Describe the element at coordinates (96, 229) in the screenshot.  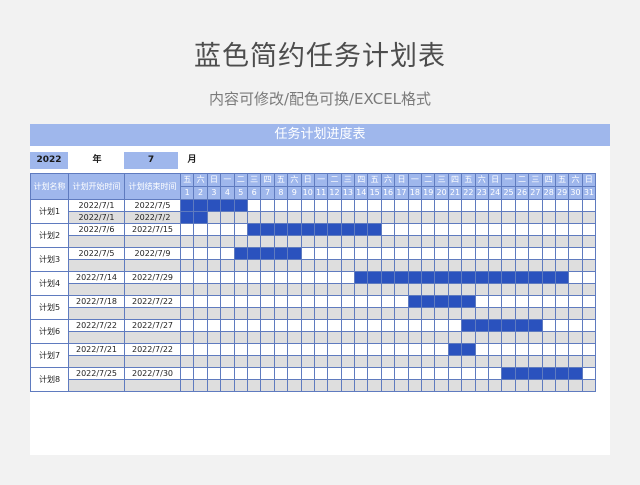
I see `plan-start-cell: 2022/7/6` at that location.